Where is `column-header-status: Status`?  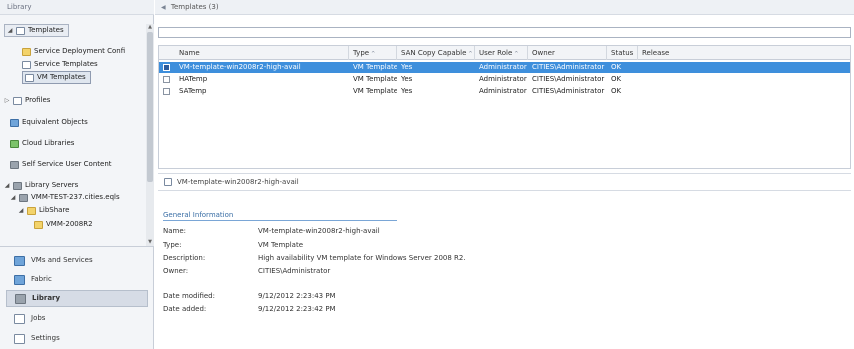 column-header-status: Status is located at coordinates (622, 53).